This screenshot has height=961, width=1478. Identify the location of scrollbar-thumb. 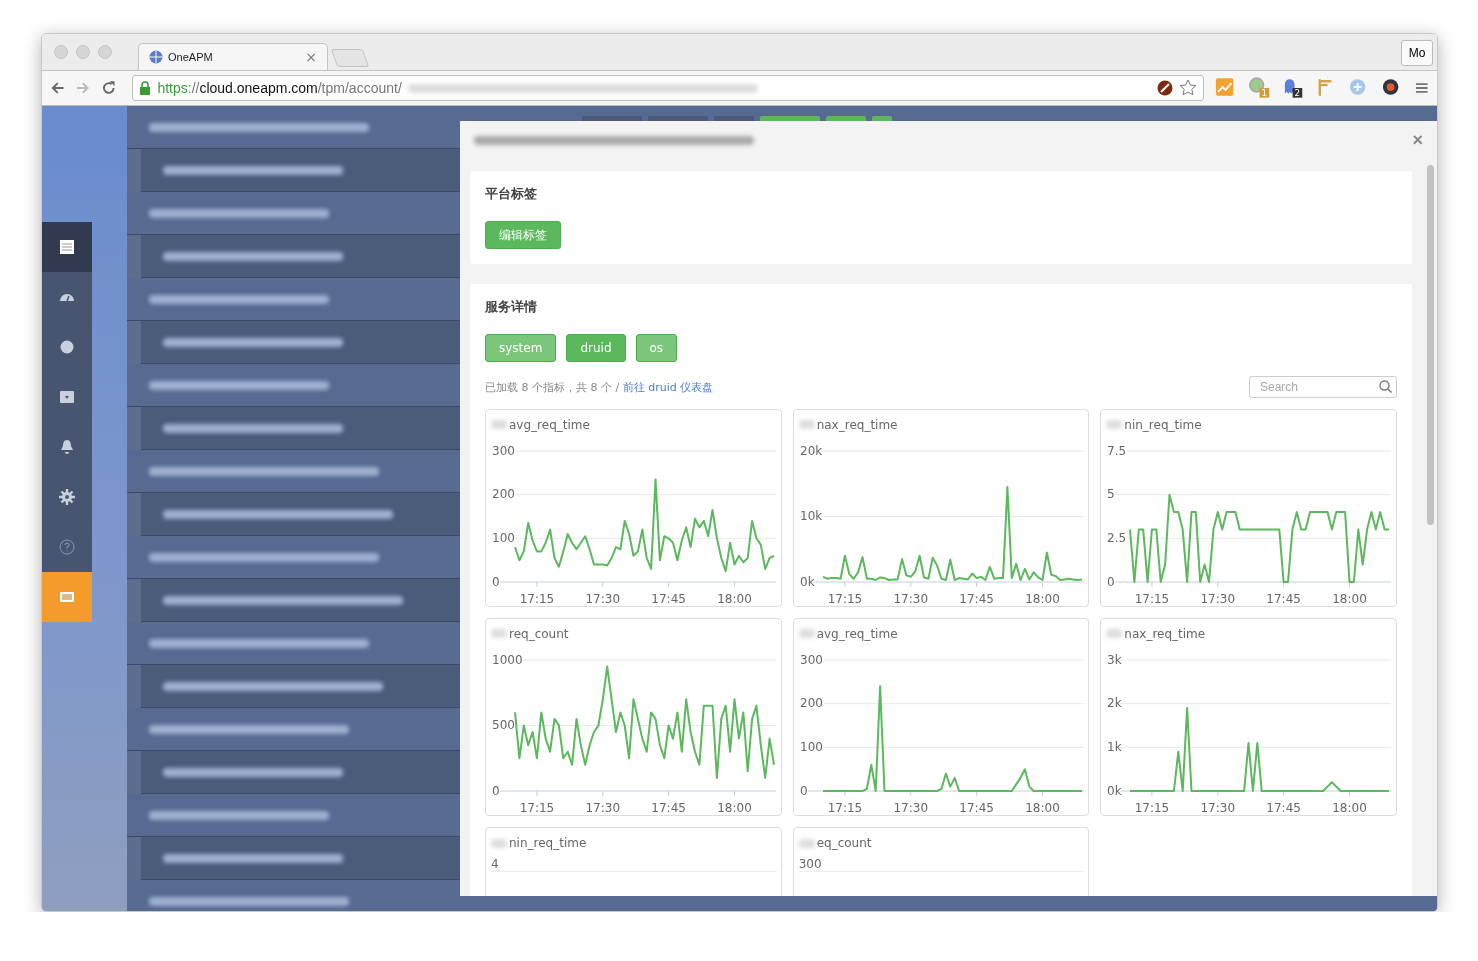
(1430, 345).